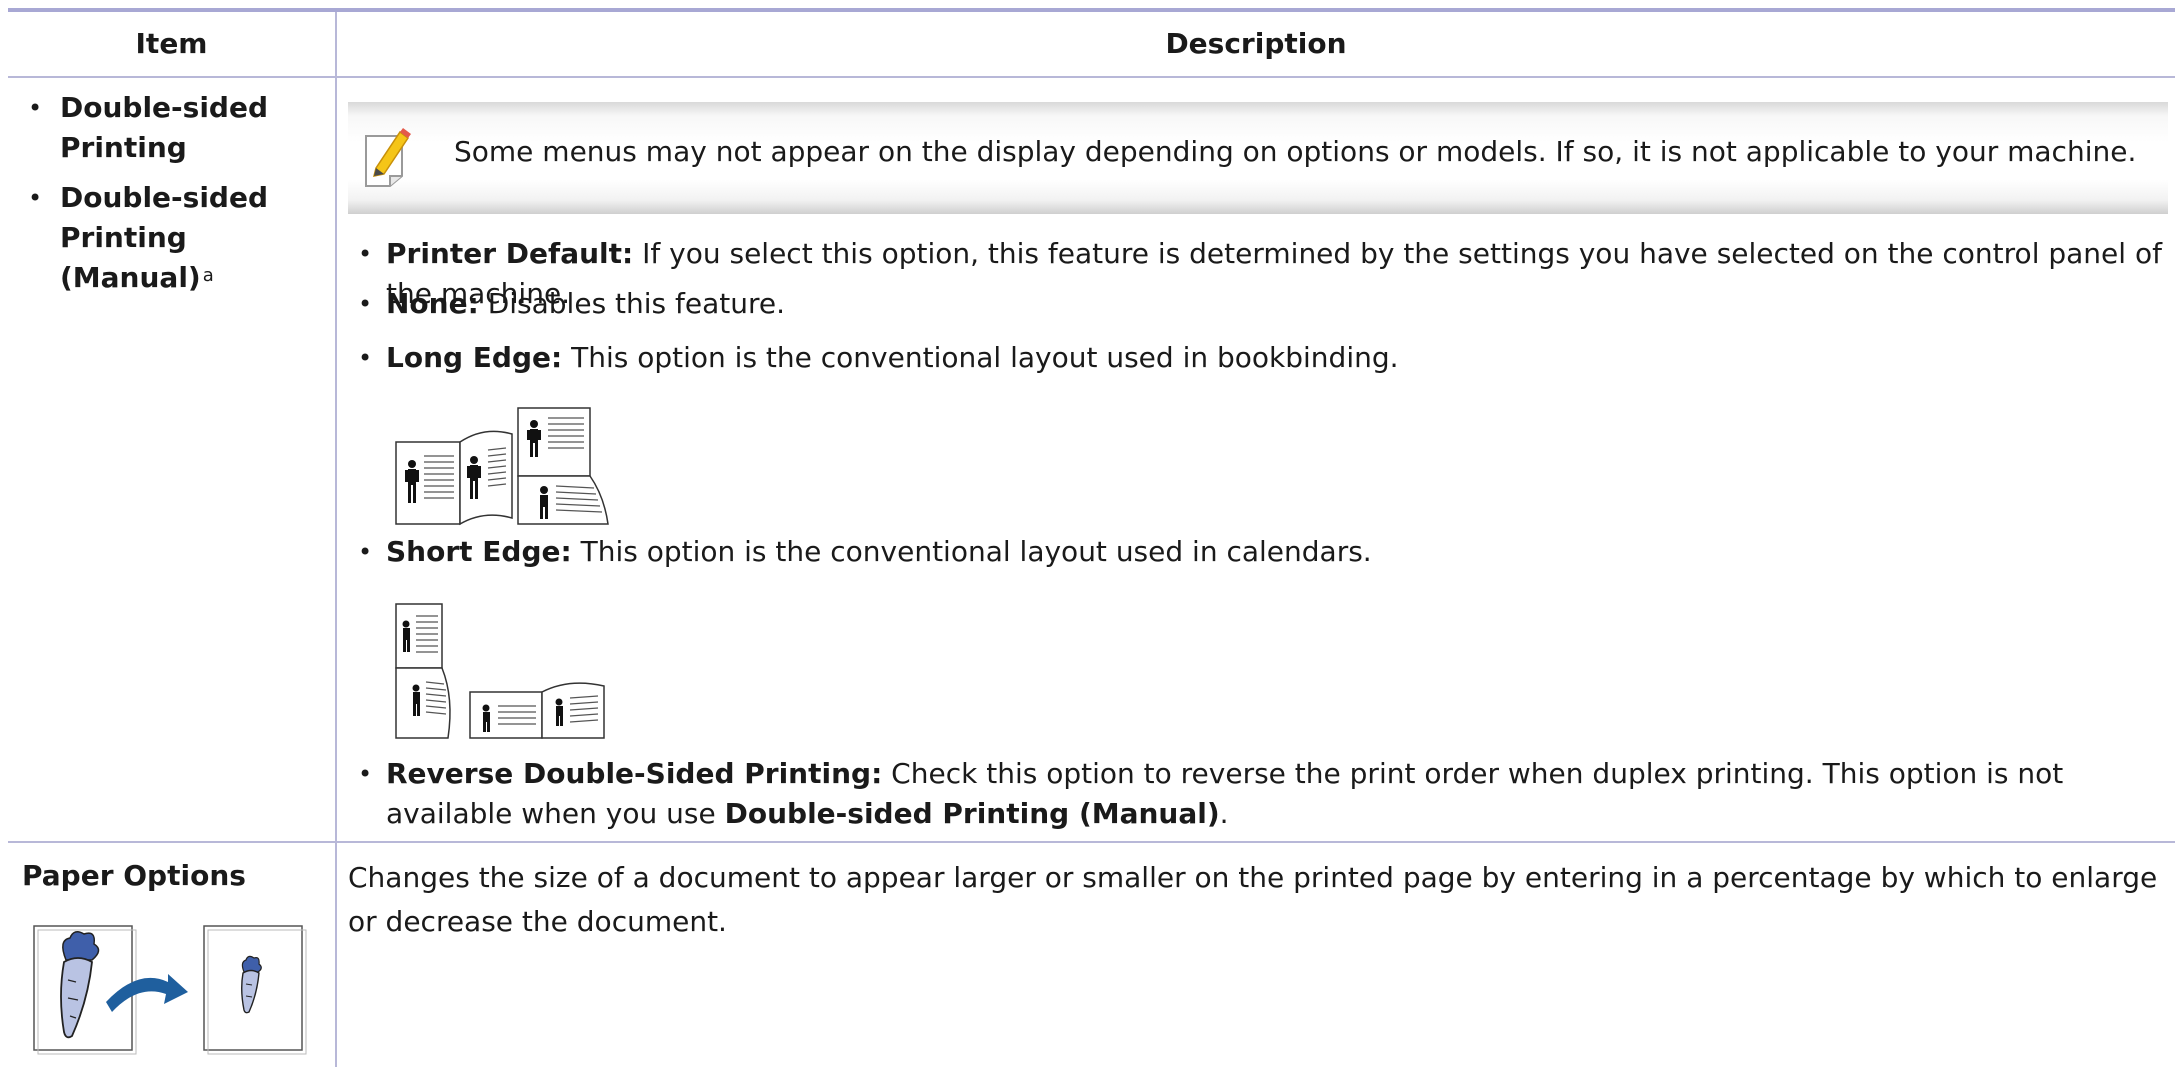  What do you see at coordinates (479, 551) in the screenshot?
I see `option-term: Short Edge:` at bounding box center [479, 551].